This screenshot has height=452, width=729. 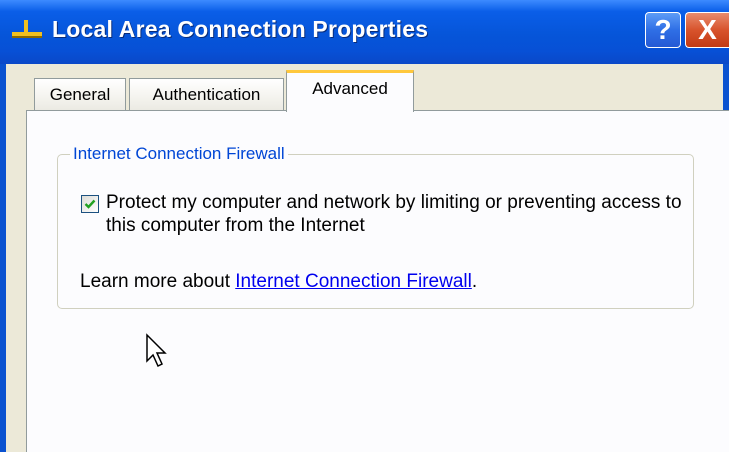 What do you see at coordinates (707, 30) in the screenshot?
I see `close-button: X` at bounding box center [707, 30].